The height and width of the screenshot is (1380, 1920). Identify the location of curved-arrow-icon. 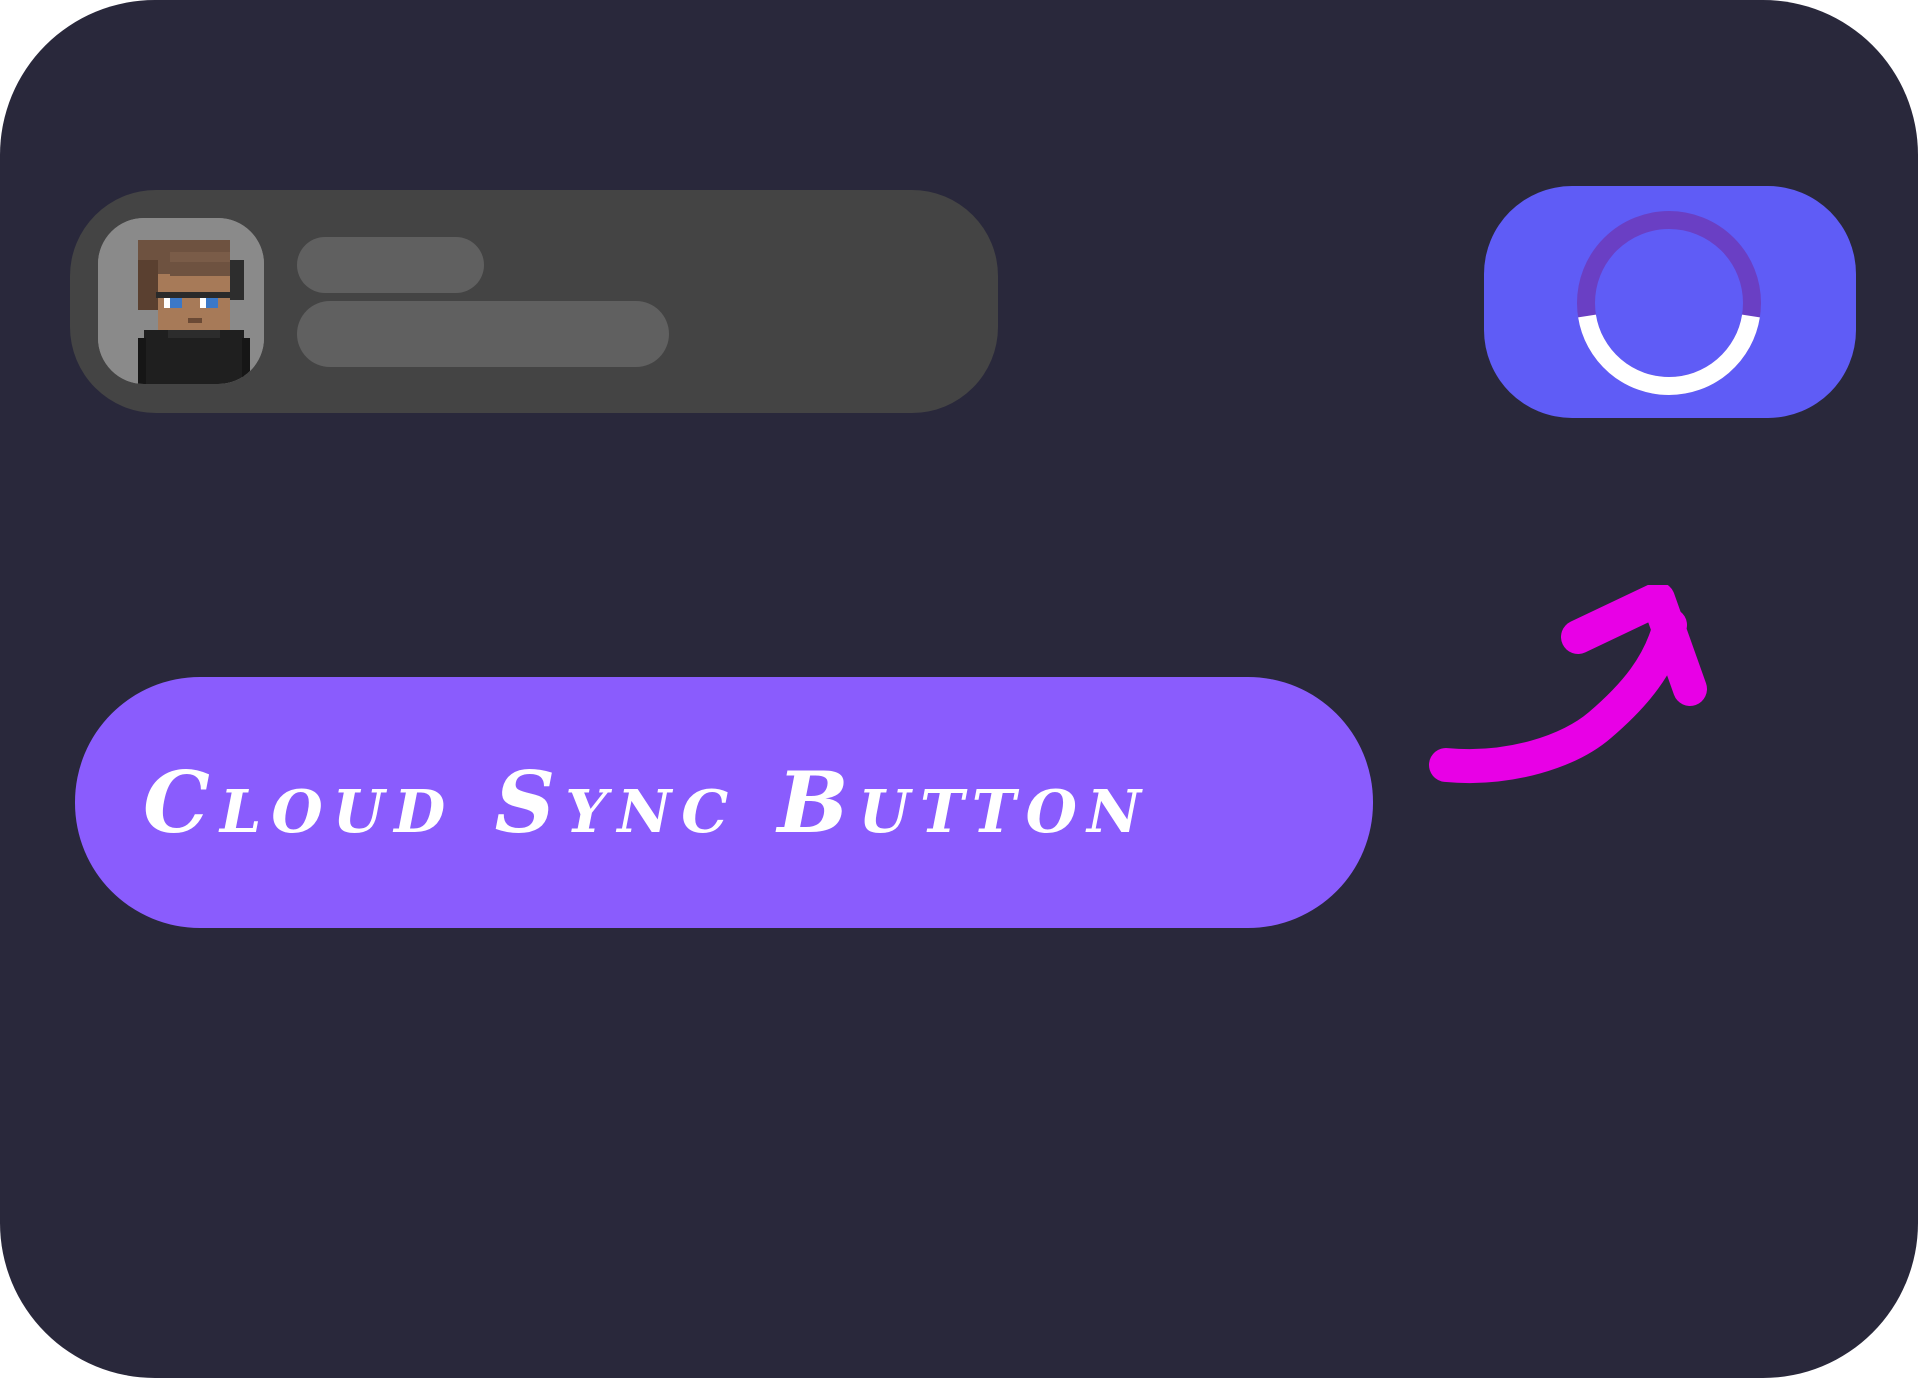
(1568, 684).